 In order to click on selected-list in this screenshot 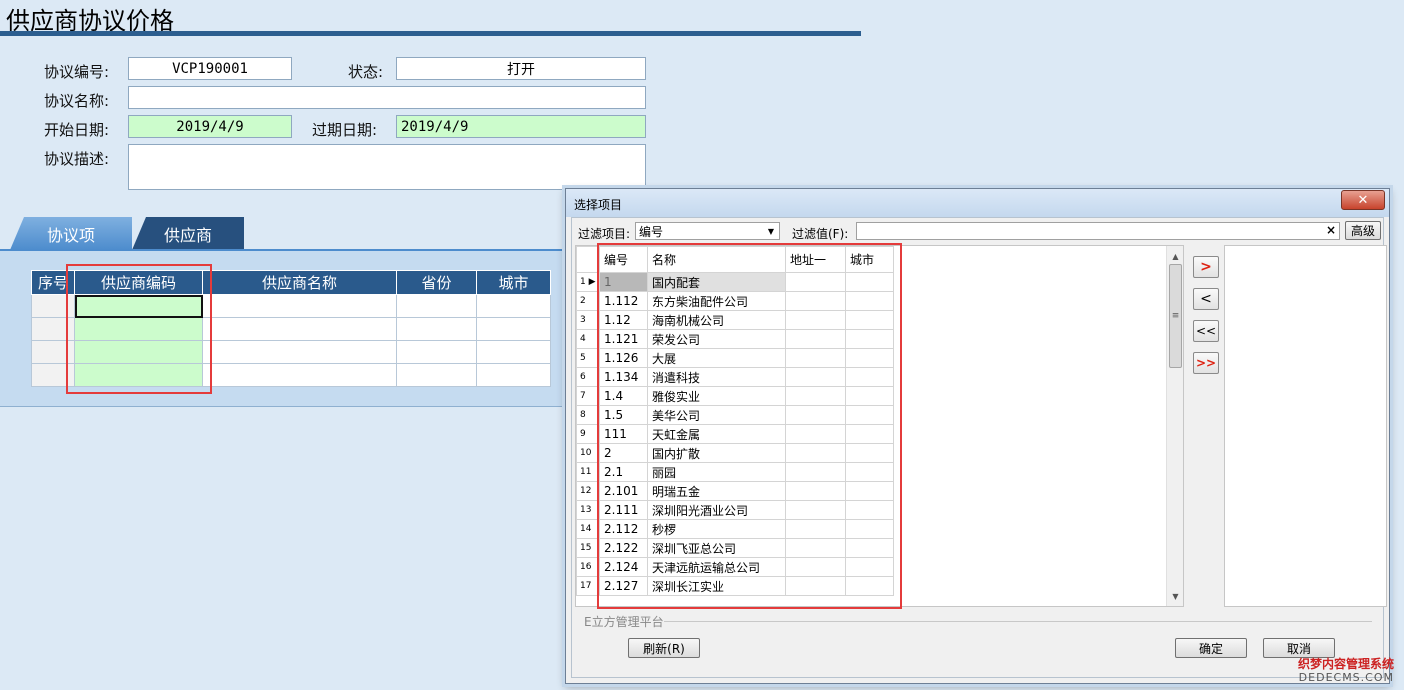, I will do `click(1305, 426)`.